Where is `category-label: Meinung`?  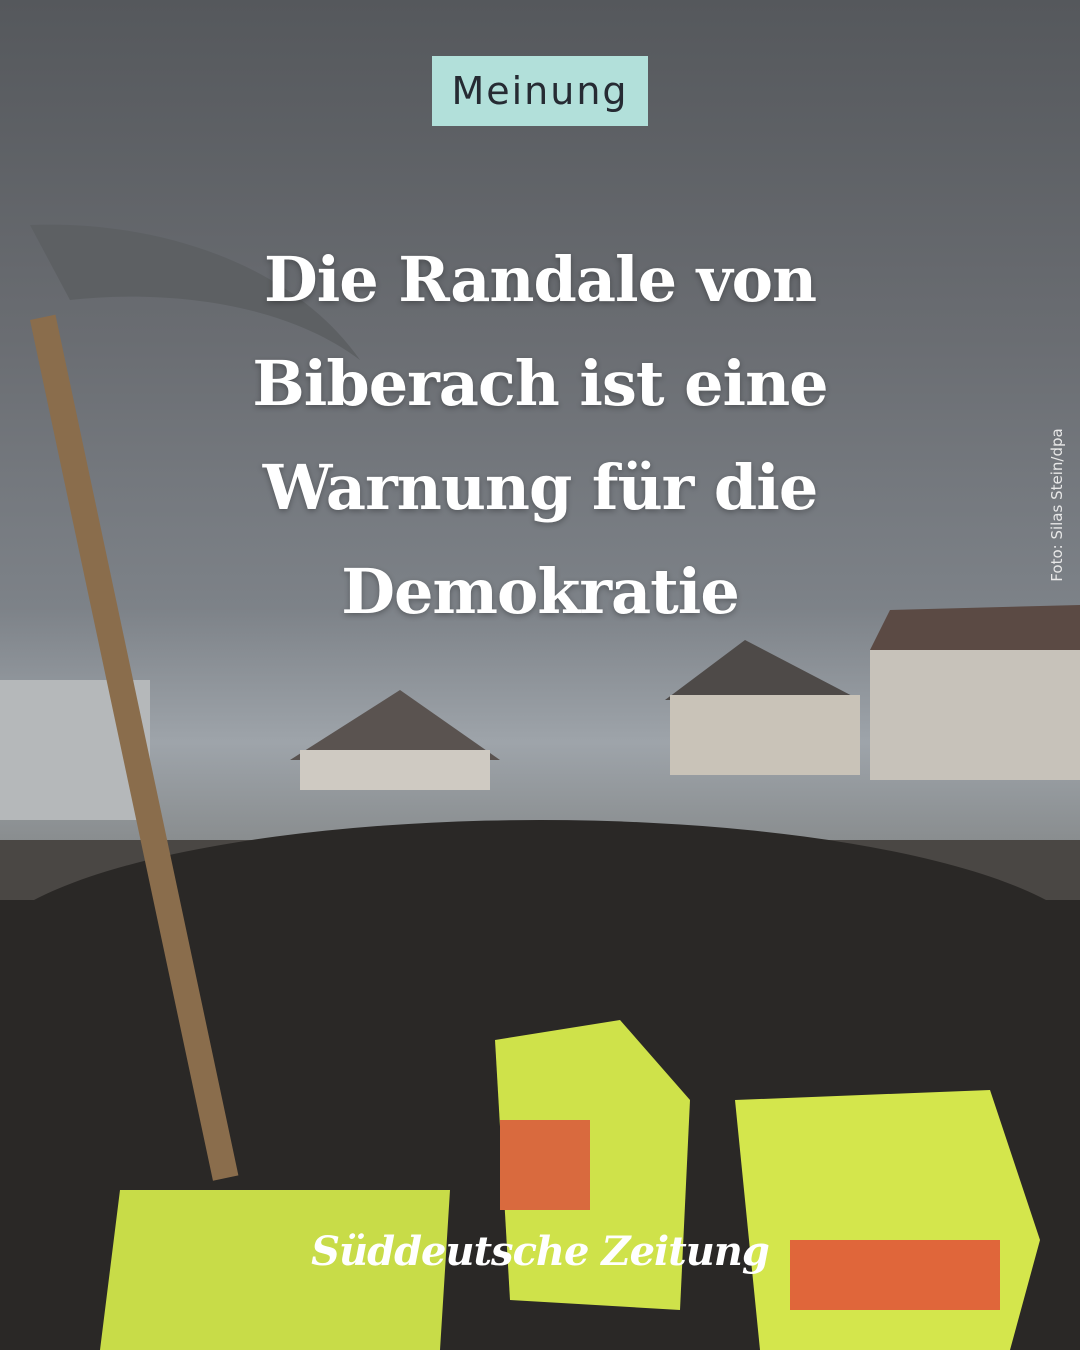 category-label: Meinung is located at coordinates (540, 91).